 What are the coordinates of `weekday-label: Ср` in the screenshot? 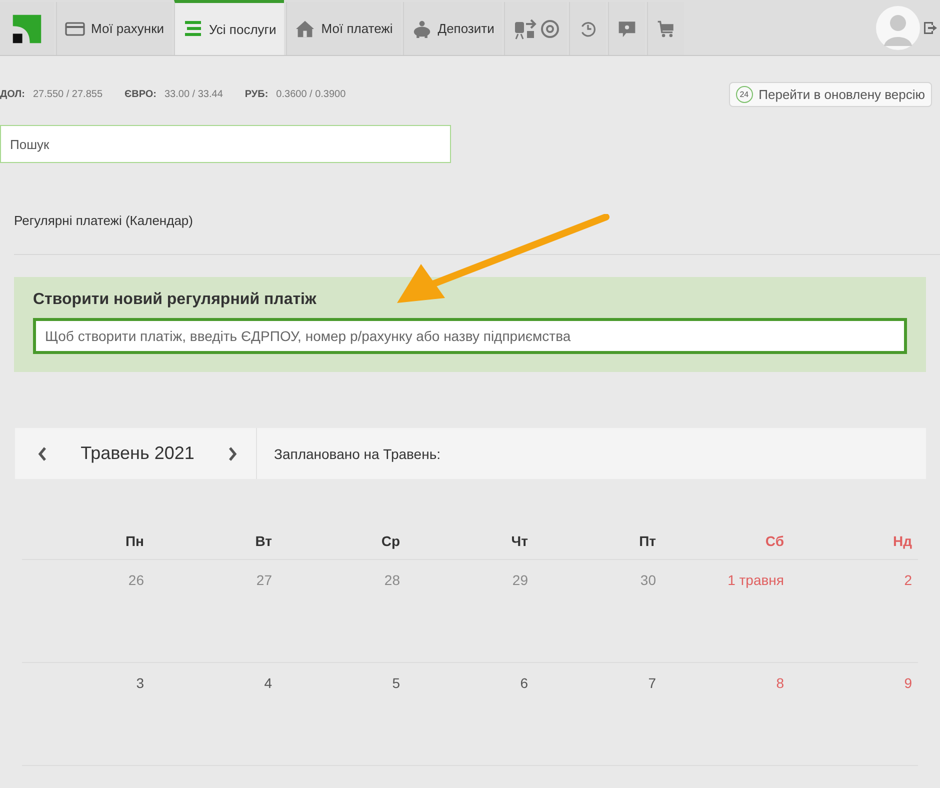 It's located at (390, 541).